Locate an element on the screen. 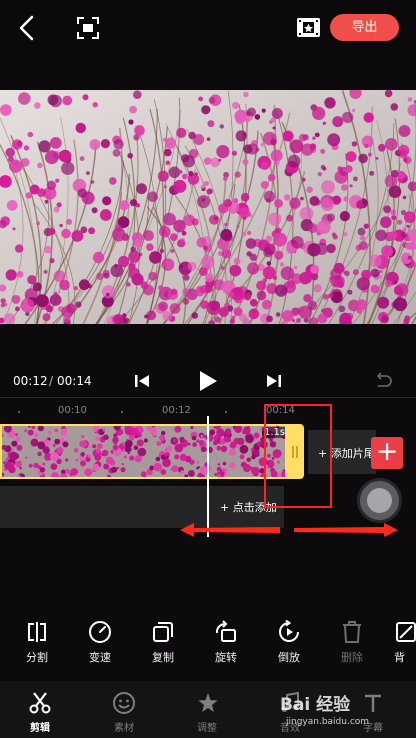  watermark-logo: Bai 经验 is located at coordinates (315, 705).